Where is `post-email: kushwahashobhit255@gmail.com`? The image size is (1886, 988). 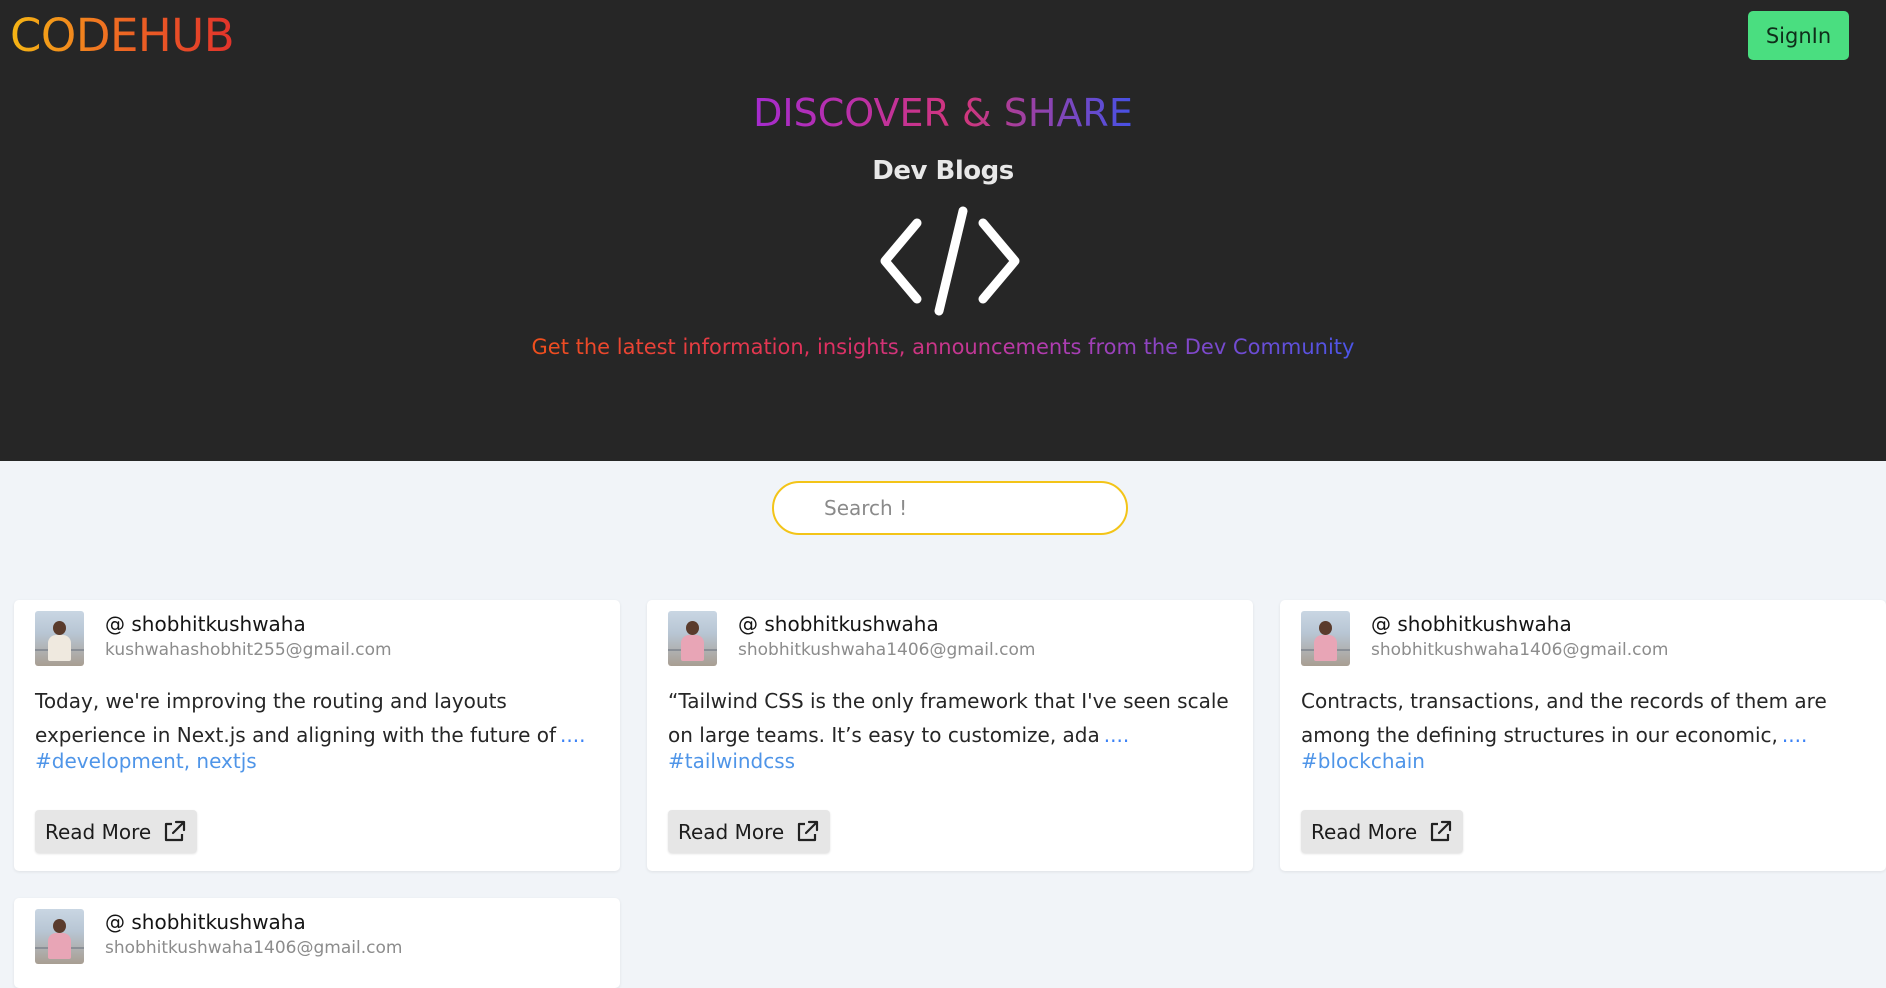 post-email: kushwahashobhit255@gmail.com is located at coordinates (248, 650).